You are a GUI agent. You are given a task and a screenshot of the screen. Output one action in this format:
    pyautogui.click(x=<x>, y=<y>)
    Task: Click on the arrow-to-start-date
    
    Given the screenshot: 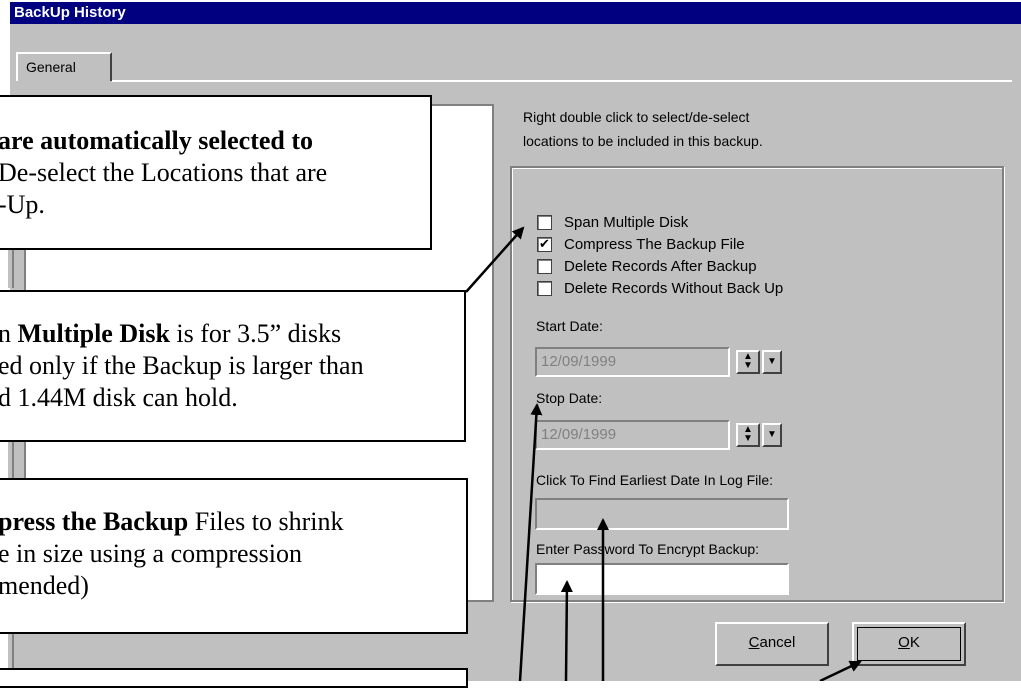 What is the action you would take?
    pyautogui.click(x=530, y=542)
    